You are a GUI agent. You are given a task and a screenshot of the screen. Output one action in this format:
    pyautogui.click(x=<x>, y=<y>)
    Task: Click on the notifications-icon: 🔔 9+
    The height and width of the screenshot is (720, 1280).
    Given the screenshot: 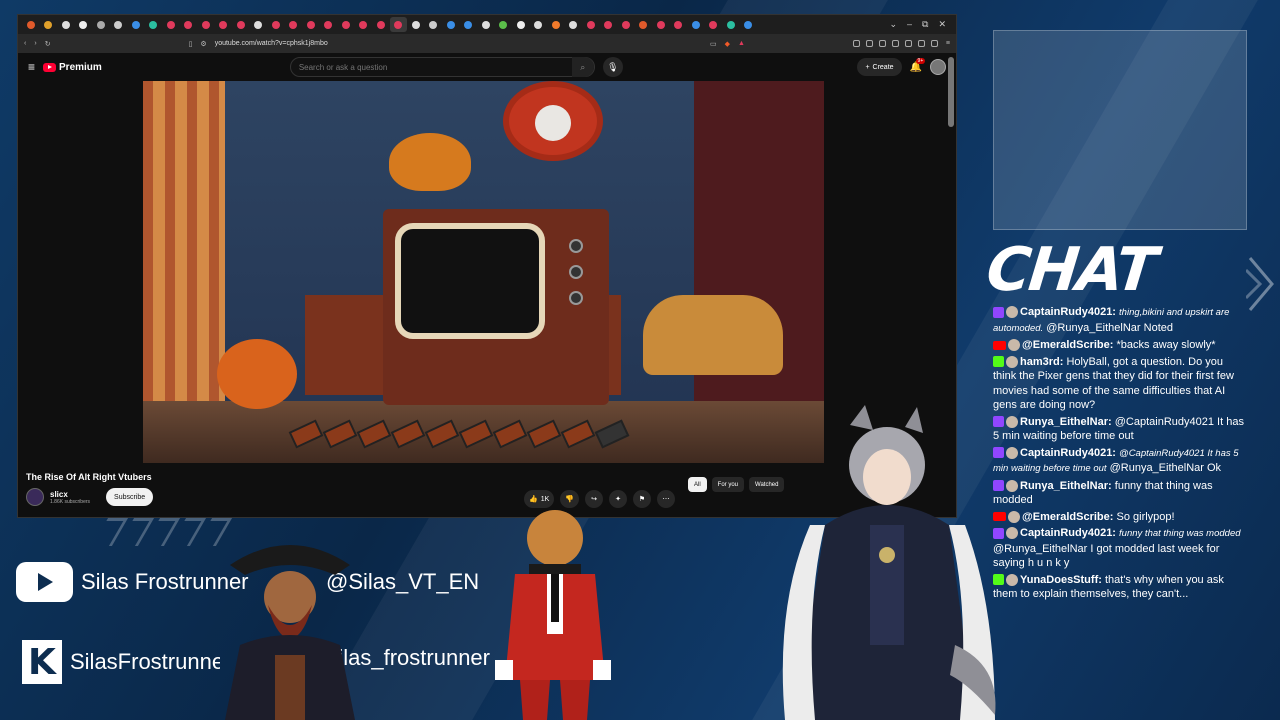 What is the action you would take?
    pyautogui.click(x=918, y=65)
    